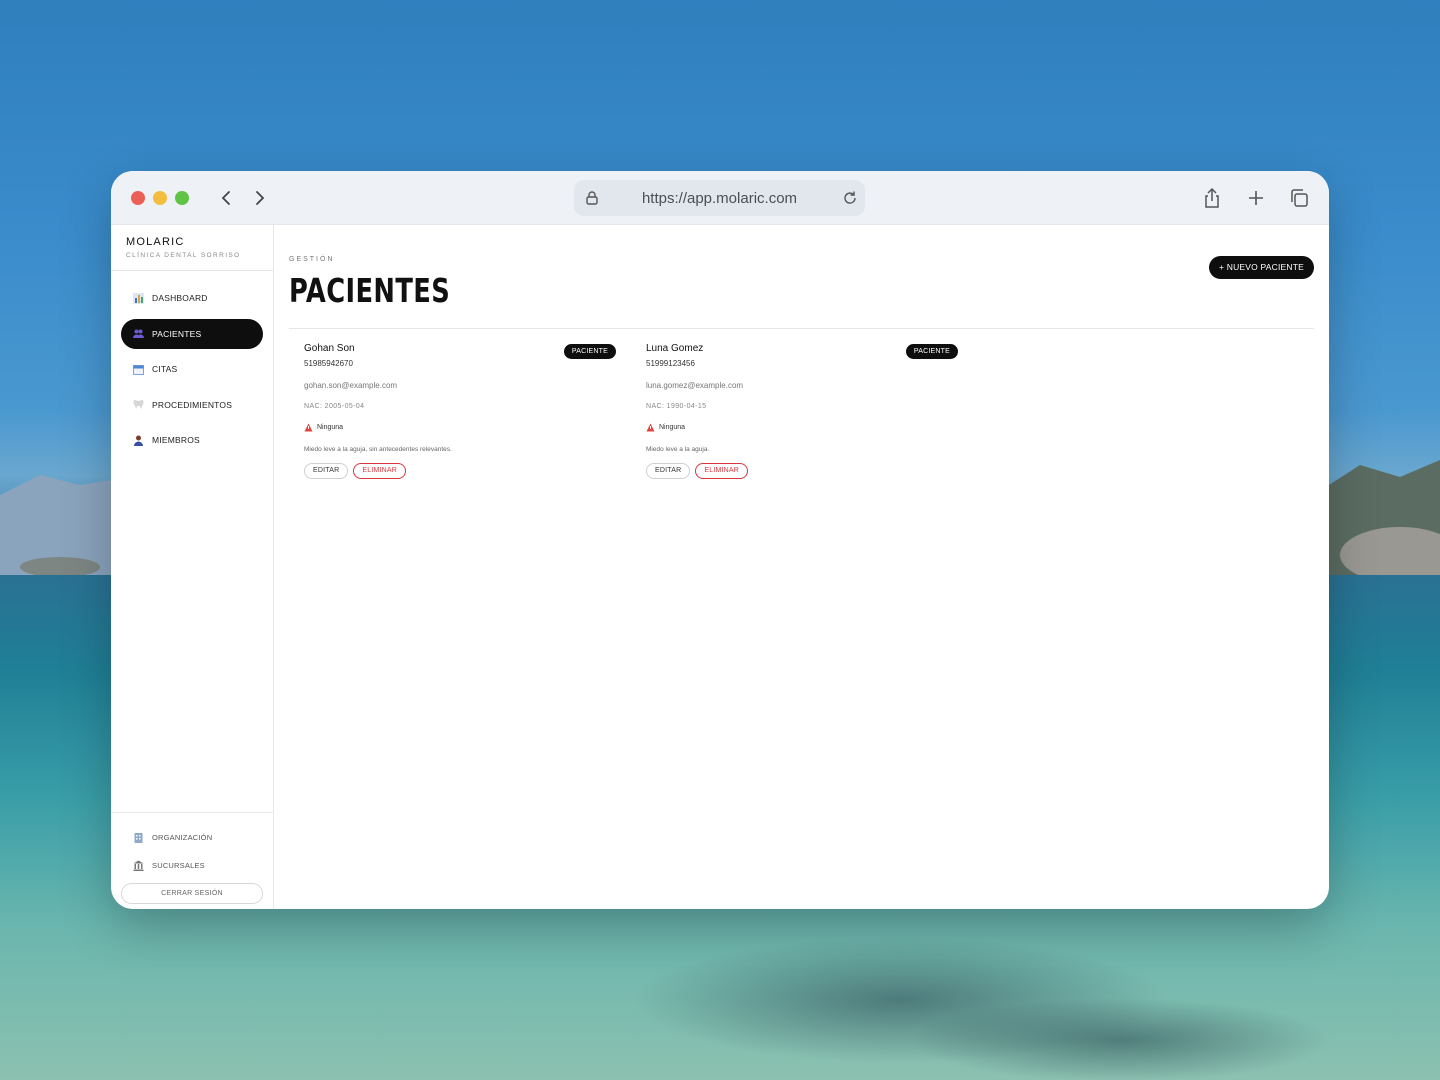  I want to click on patient-phone: 51999123456, so click(670, 363).